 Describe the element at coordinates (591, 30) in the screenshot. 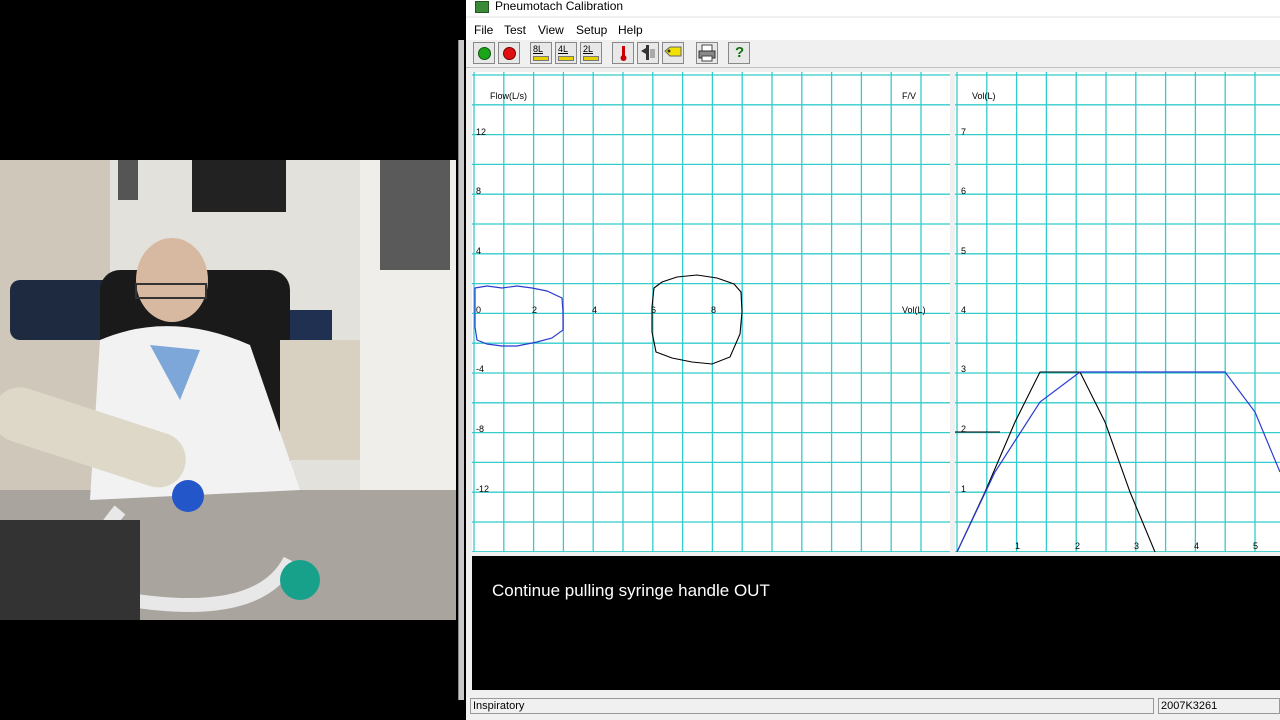

I see `menu-setup: Setup` at that location.